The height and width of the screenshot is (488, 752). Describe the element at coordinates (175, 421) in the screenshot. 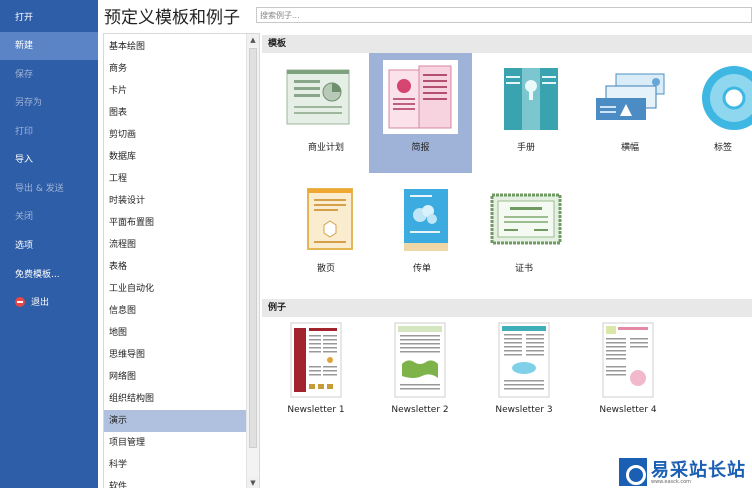

I see `category-presentation: 演示` at that location.